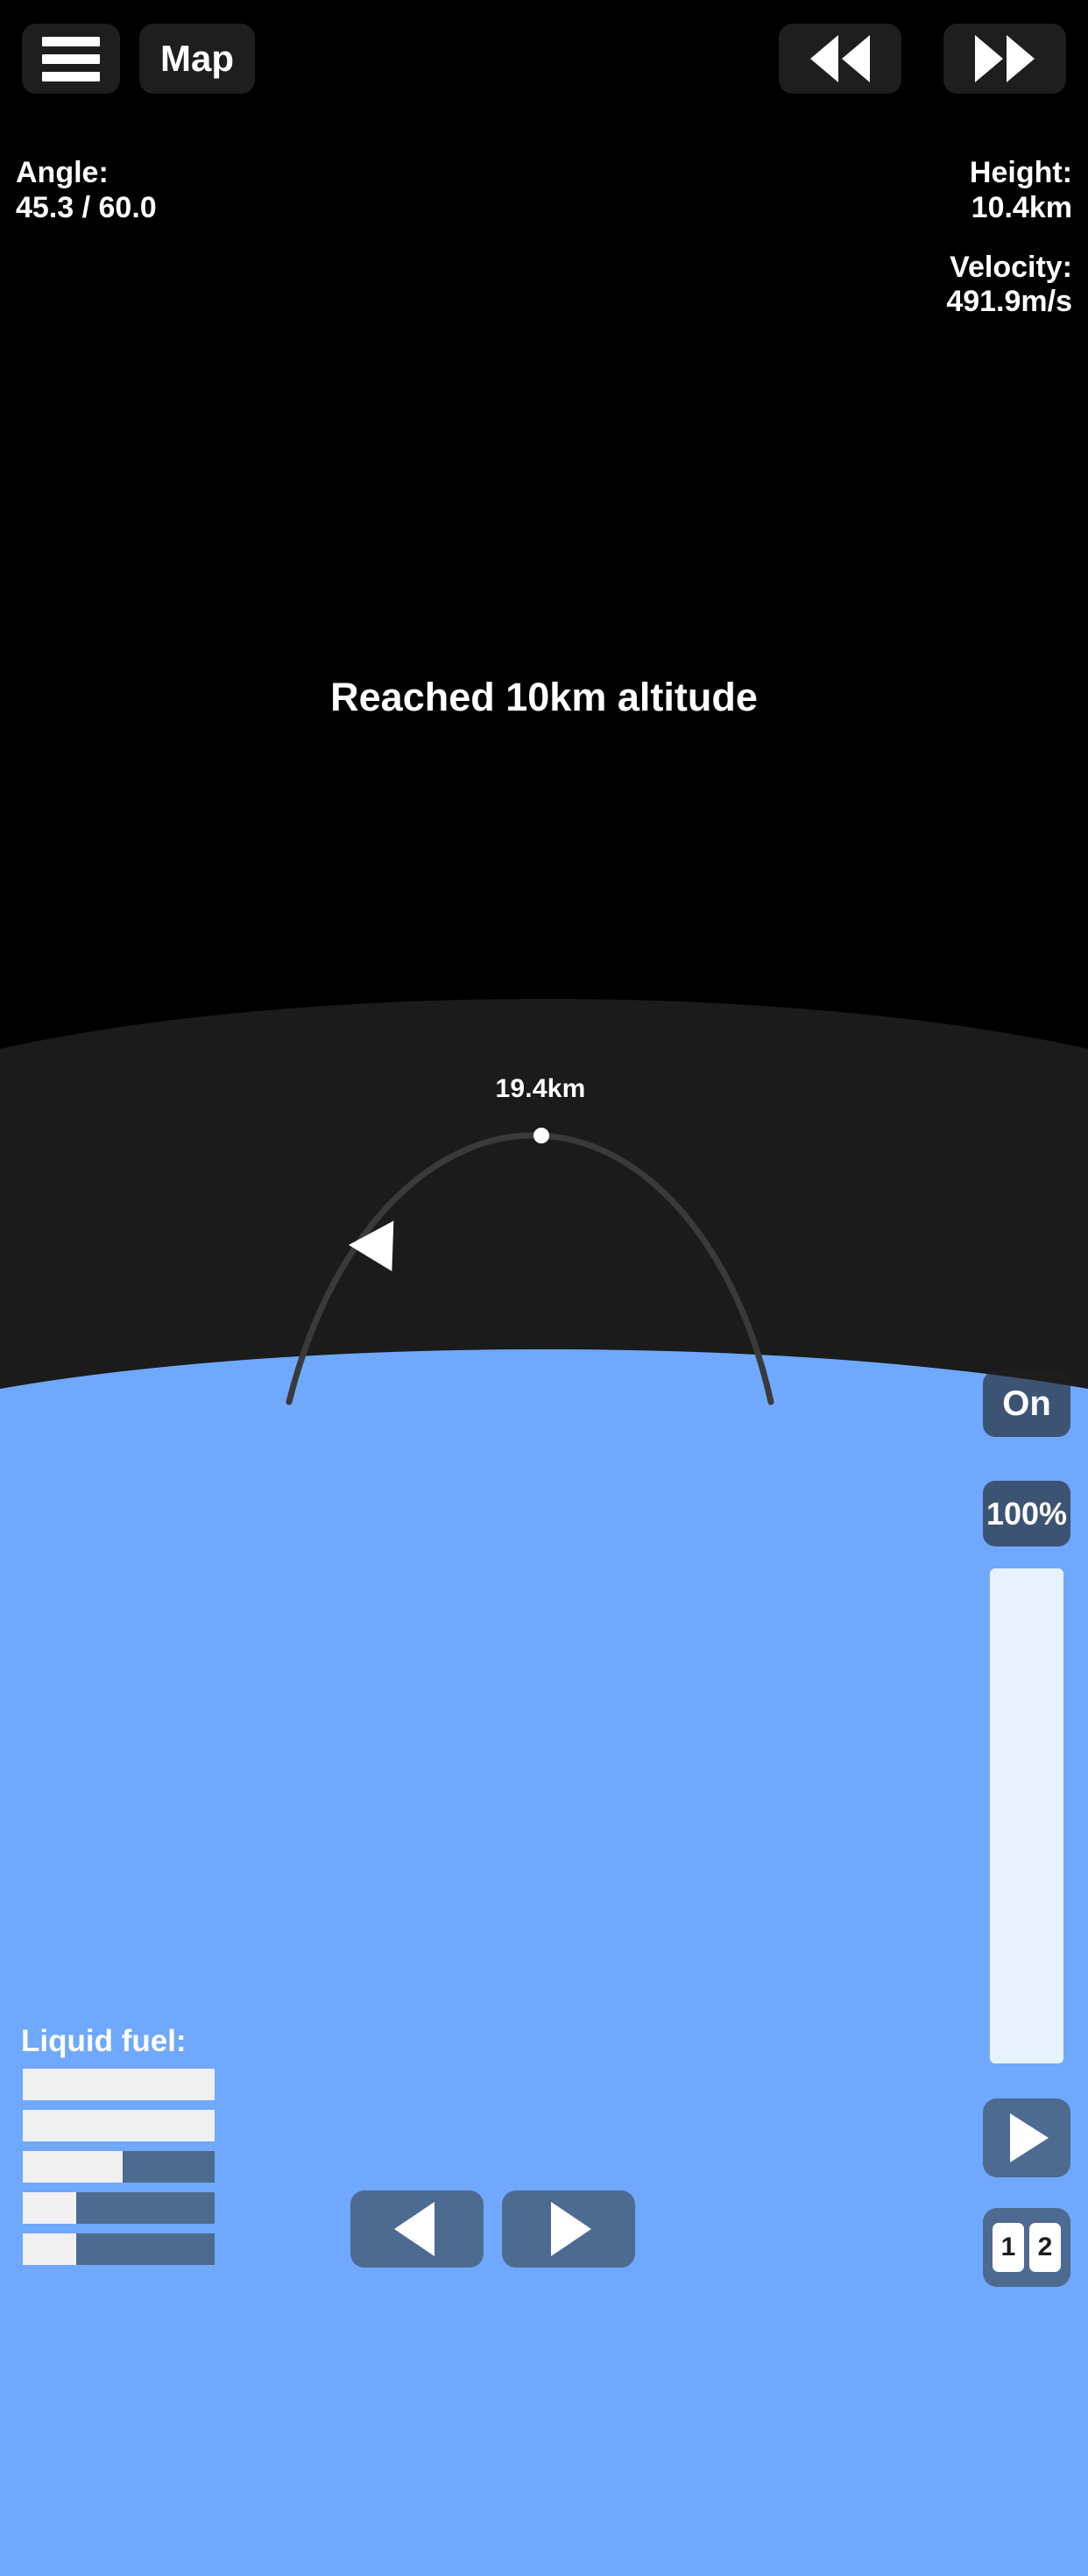 The image size is (1088, 2576). I want to click on telemetry-velocity: Velocity: 491.9m/s, so click(1009, 286).